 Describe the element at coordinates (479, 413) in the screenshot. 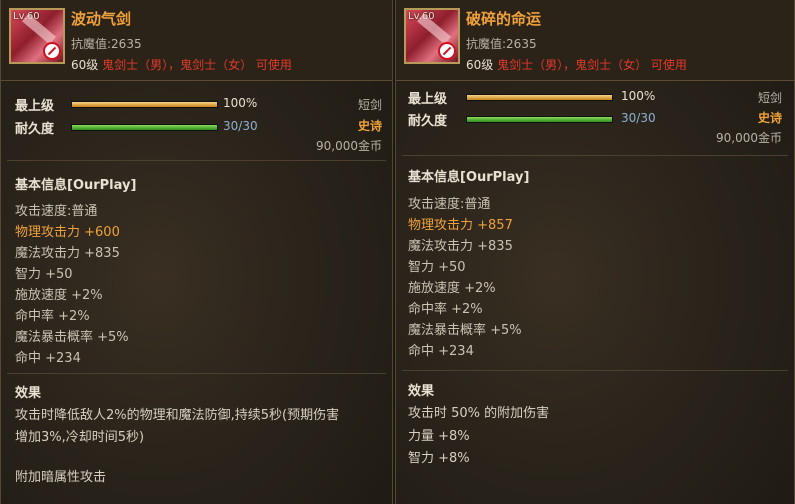

I see `effect-line: 攻击时 50% 的附加伤害` at that location.